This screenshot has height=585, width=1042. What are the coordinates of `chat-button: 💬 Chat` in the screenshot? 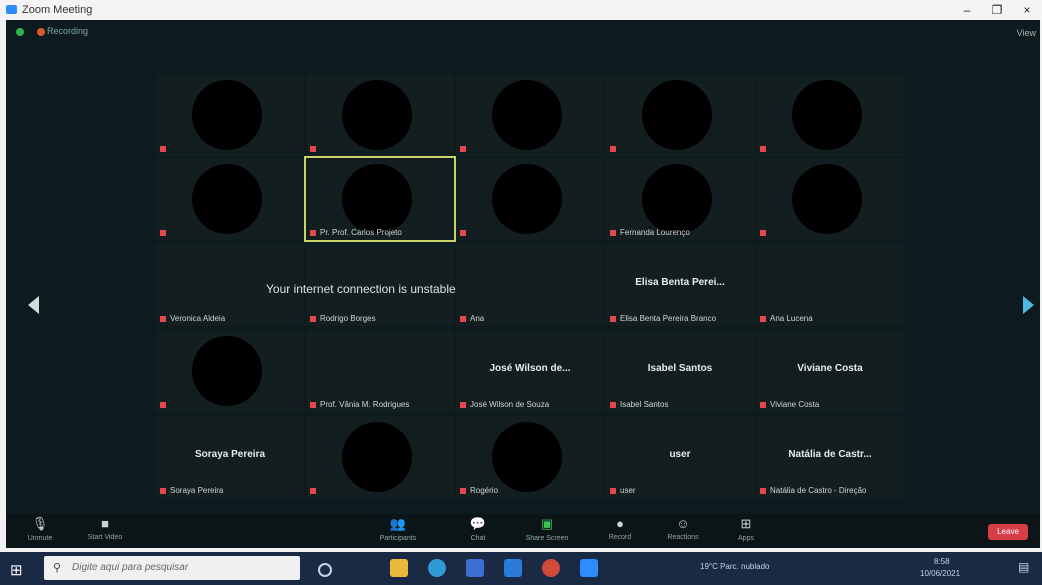 It's located at (478, 529).